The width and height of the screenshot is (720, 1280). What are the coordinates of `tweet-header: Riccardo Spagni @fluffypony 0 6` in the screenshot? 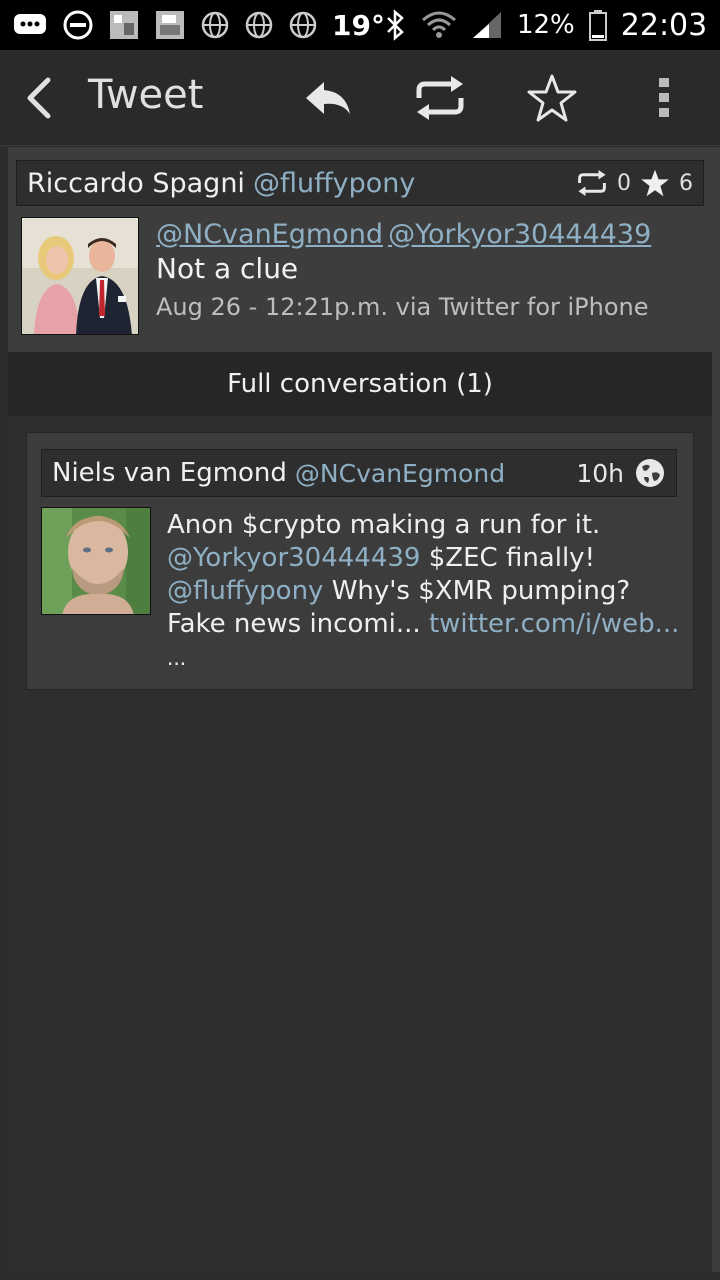 It's located at (360, 183).